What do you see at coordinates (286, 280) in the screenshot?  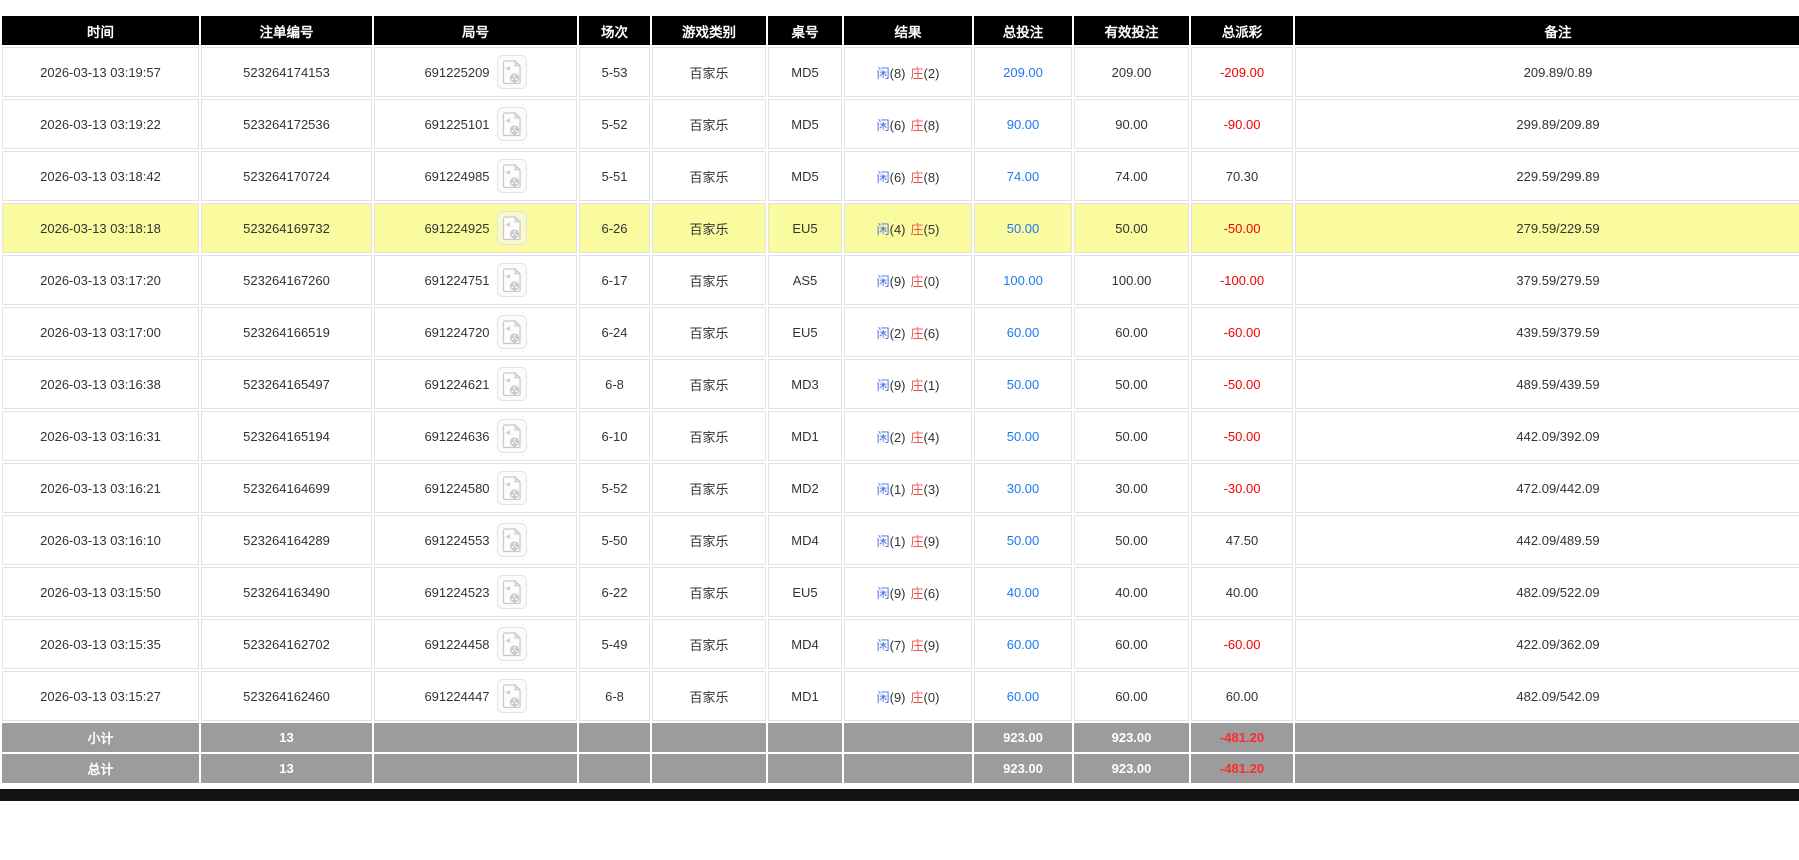 I see `cell-bet-id: 523264167260` at bounding box center [286, 280].